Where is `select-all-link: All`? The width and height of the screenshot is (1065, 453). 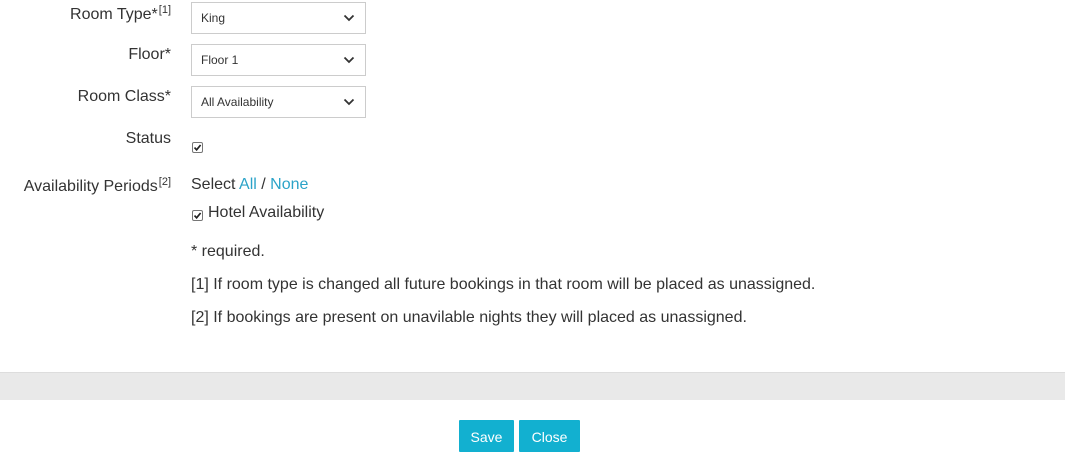
select-all-link: All is located at coordinates (248, 184).